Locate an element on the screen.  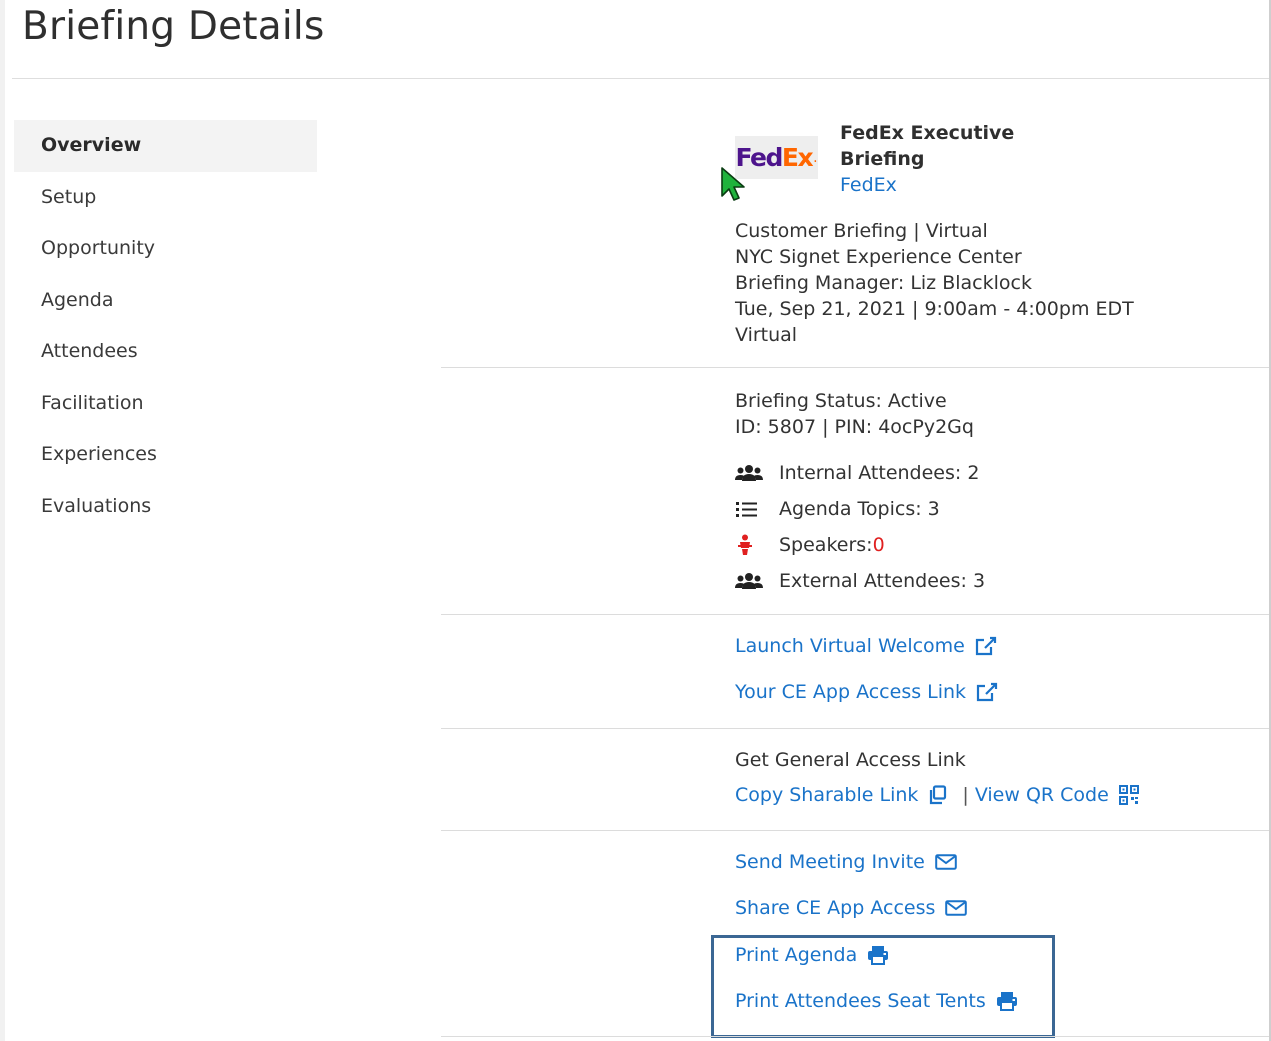
general-access-heading: Get General Access Link is located at coordinates (850, 760).